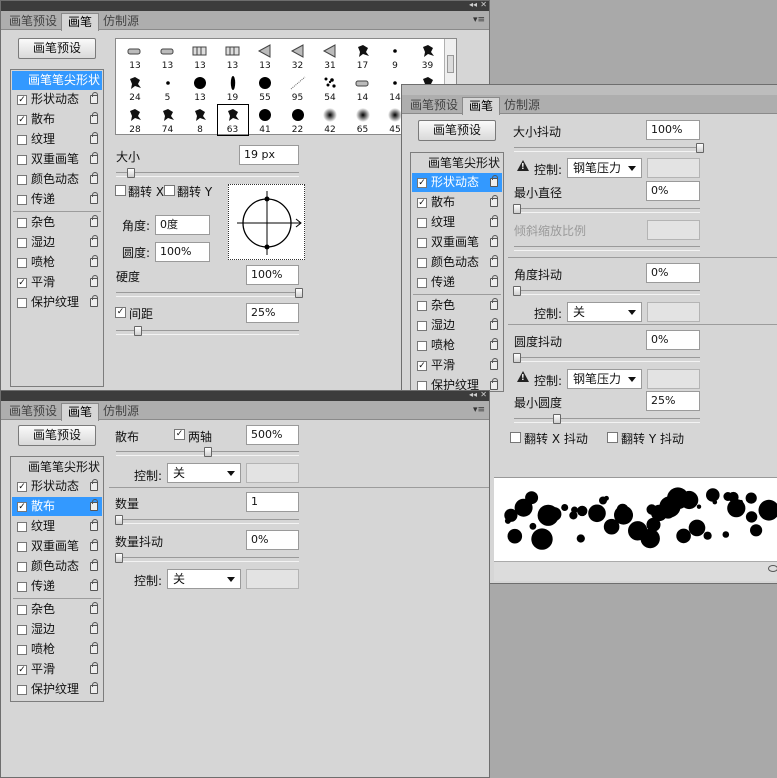  Describe the element at coordinates (607, 292) in the screenshot. I see `angle-jitter-slider` at that location.